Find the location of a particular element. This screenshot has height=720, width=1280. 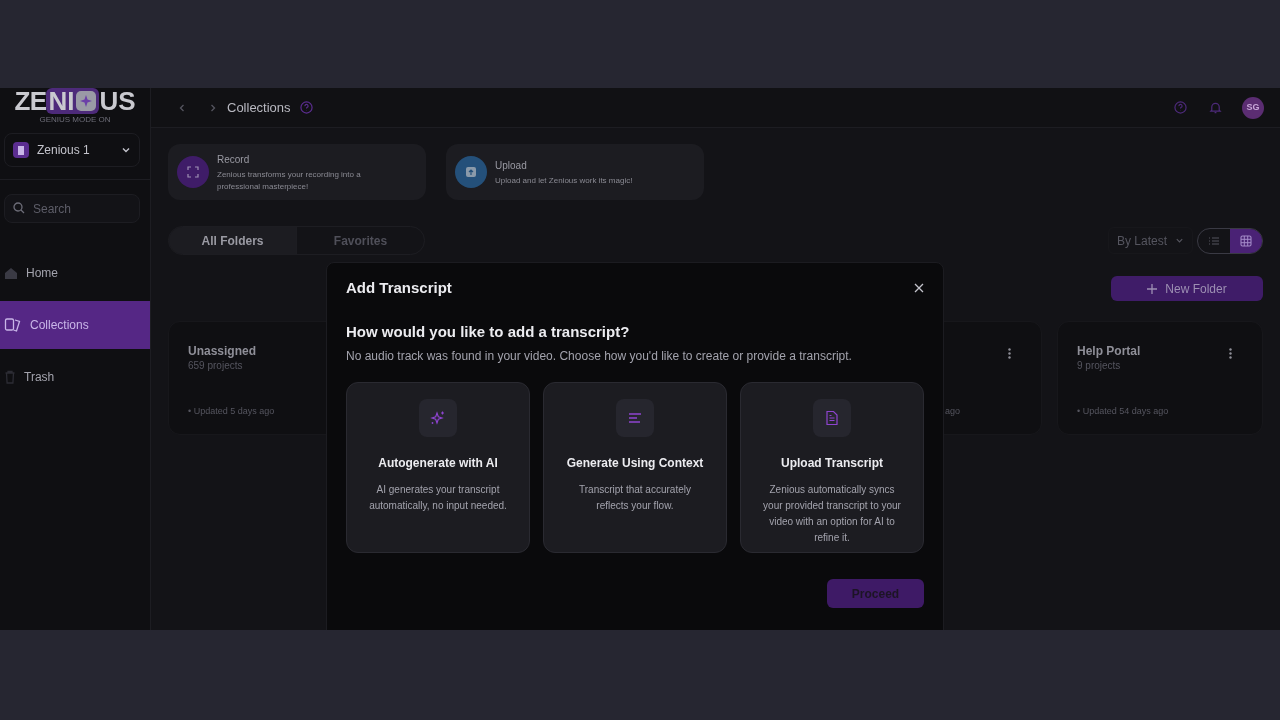

dialog-title: Add Transcript is located at coordinates (399, 288).